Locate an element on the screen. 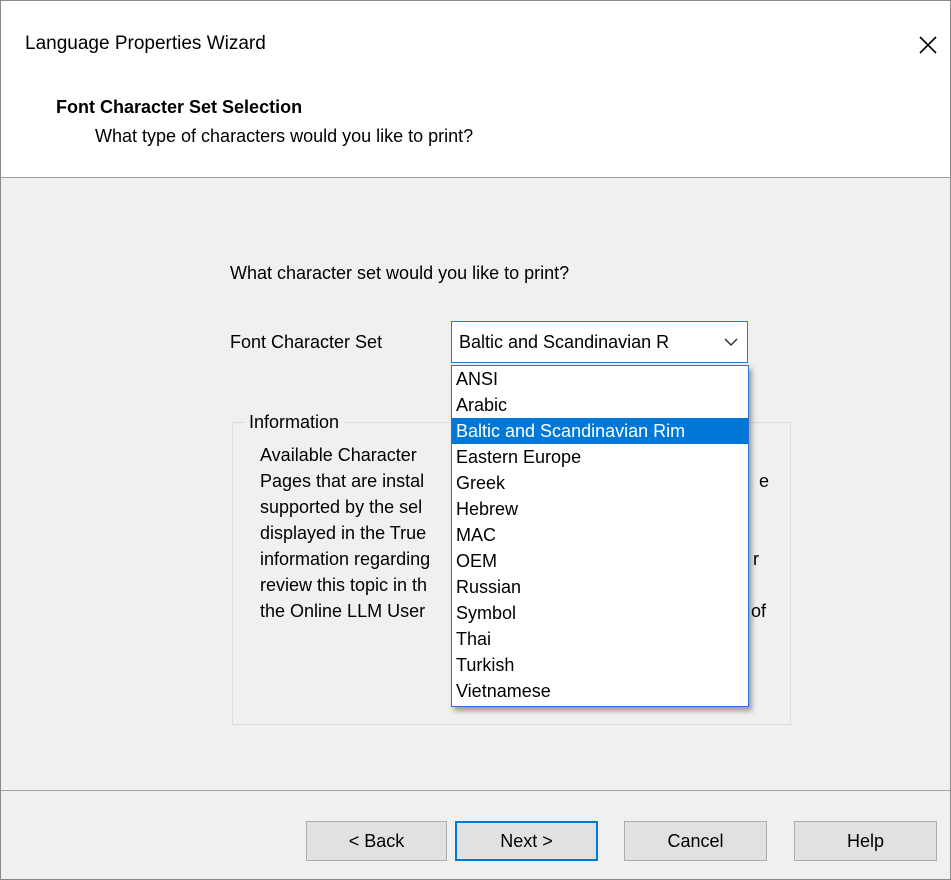  chevron-down-icon is located at coordinates (731, 342).